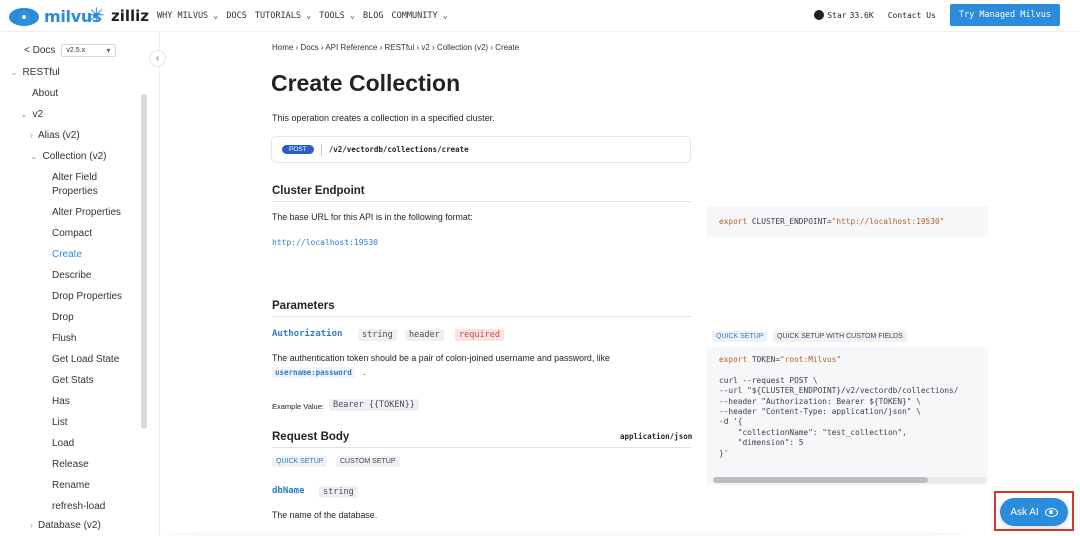 The height and width of the screenshot is (536, 1080). Describe the element at coordinates (144, 261) in the screenshot. I see `sidebar-scrollbar` at that location.